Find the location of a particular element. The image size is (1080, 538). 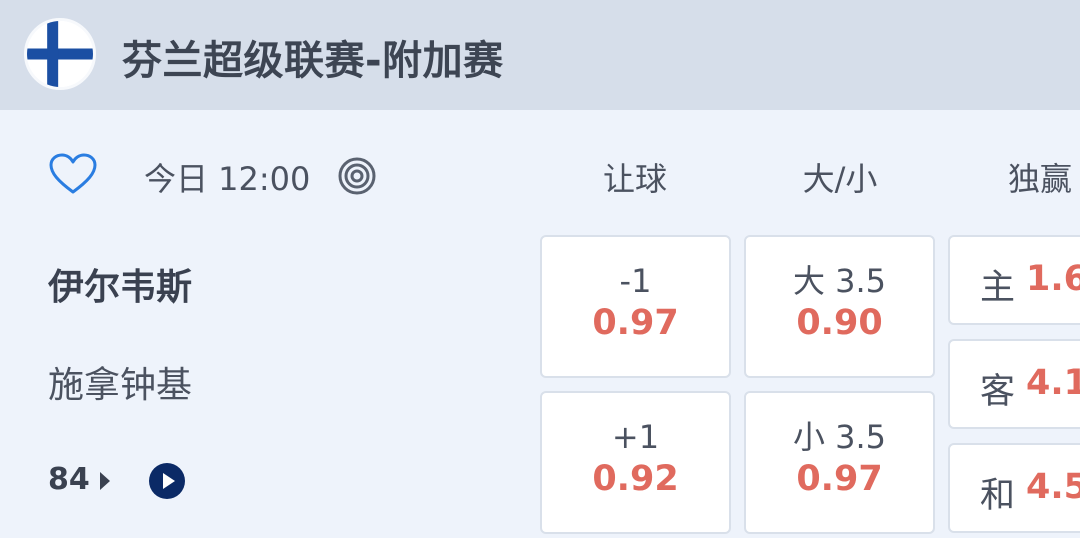

odds-price: 1.6 is located at coordinates (1053, 279).